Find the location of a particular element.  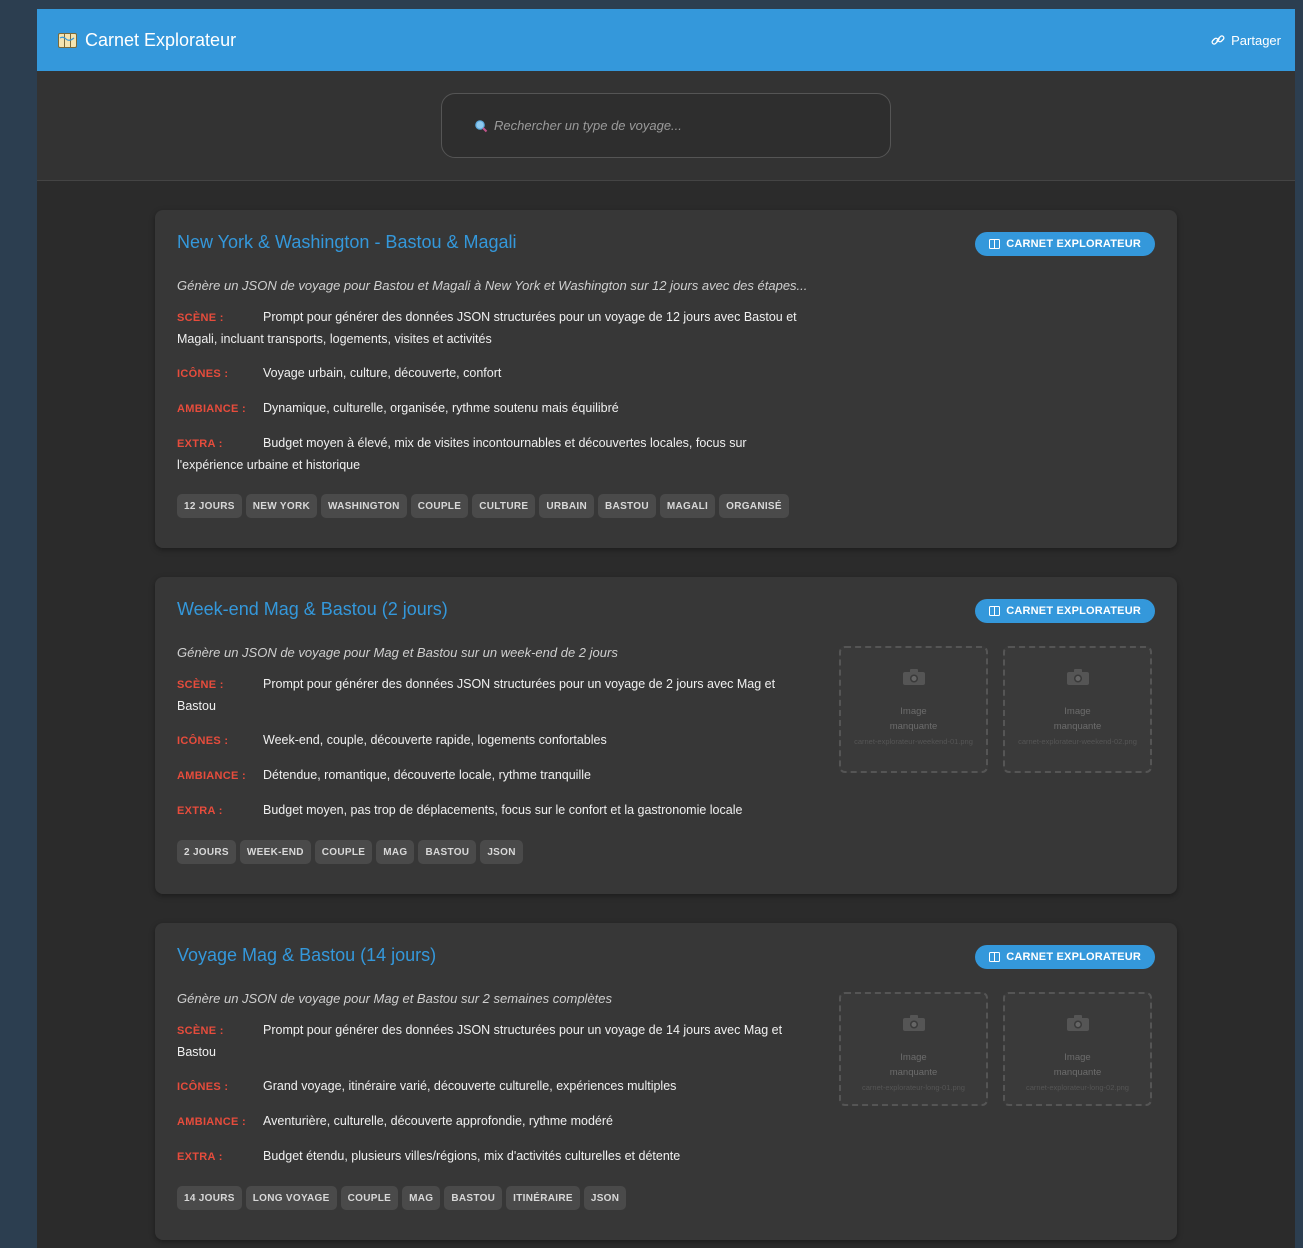

tag: ORGANISÉ is located at coordinates (754, 506).